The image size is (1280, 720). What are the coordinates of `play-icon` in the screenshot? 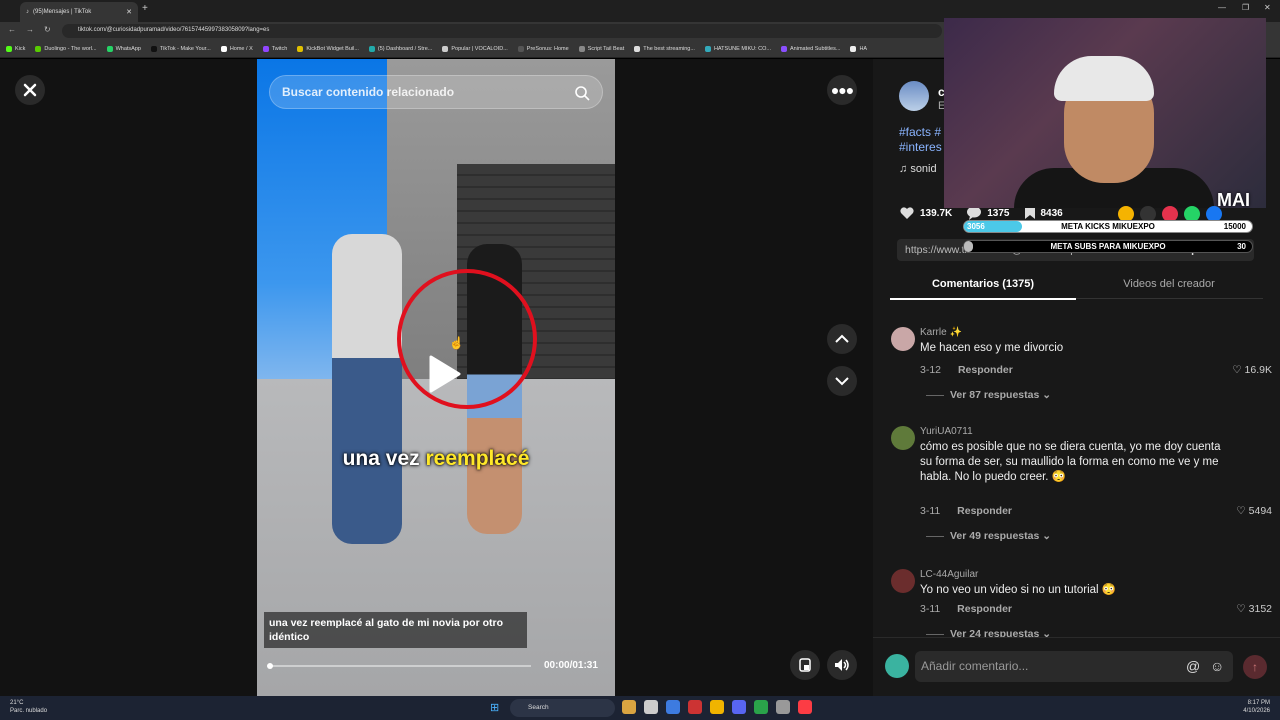 It's located at (442, 374).